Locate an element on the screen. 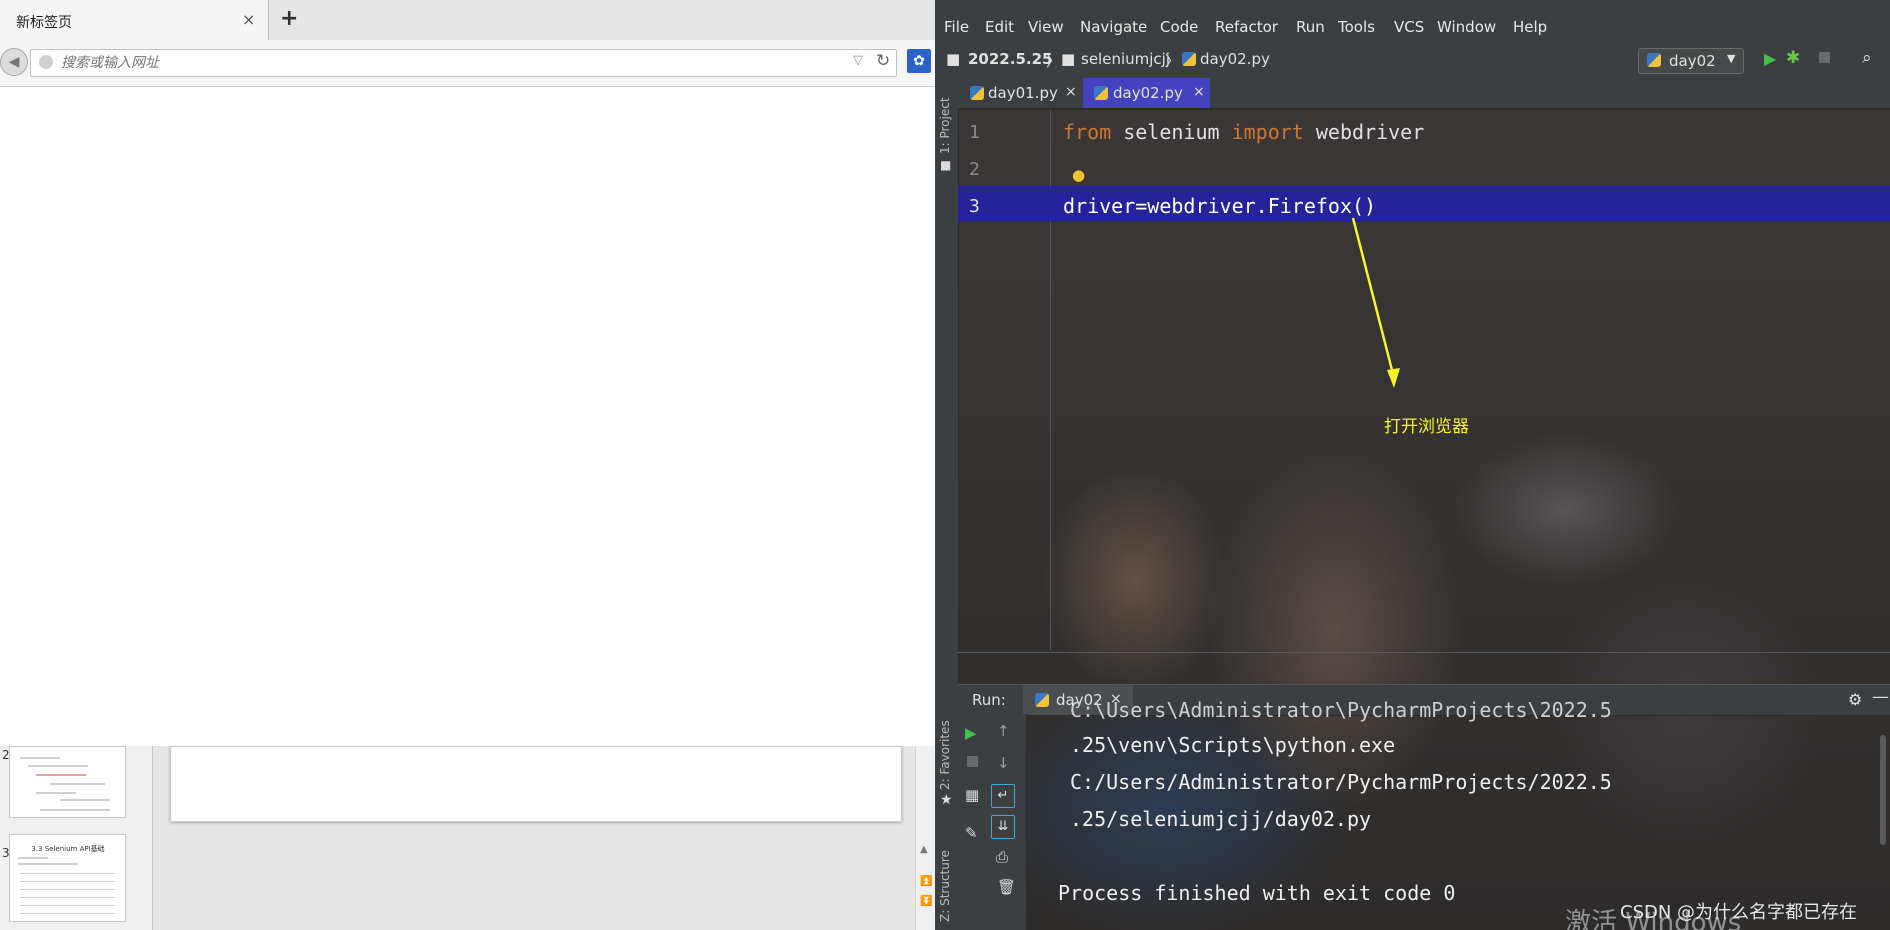 This screenshot has height=930, width=1890. reload-icon: ↻ is located at coordinates (883, 61).